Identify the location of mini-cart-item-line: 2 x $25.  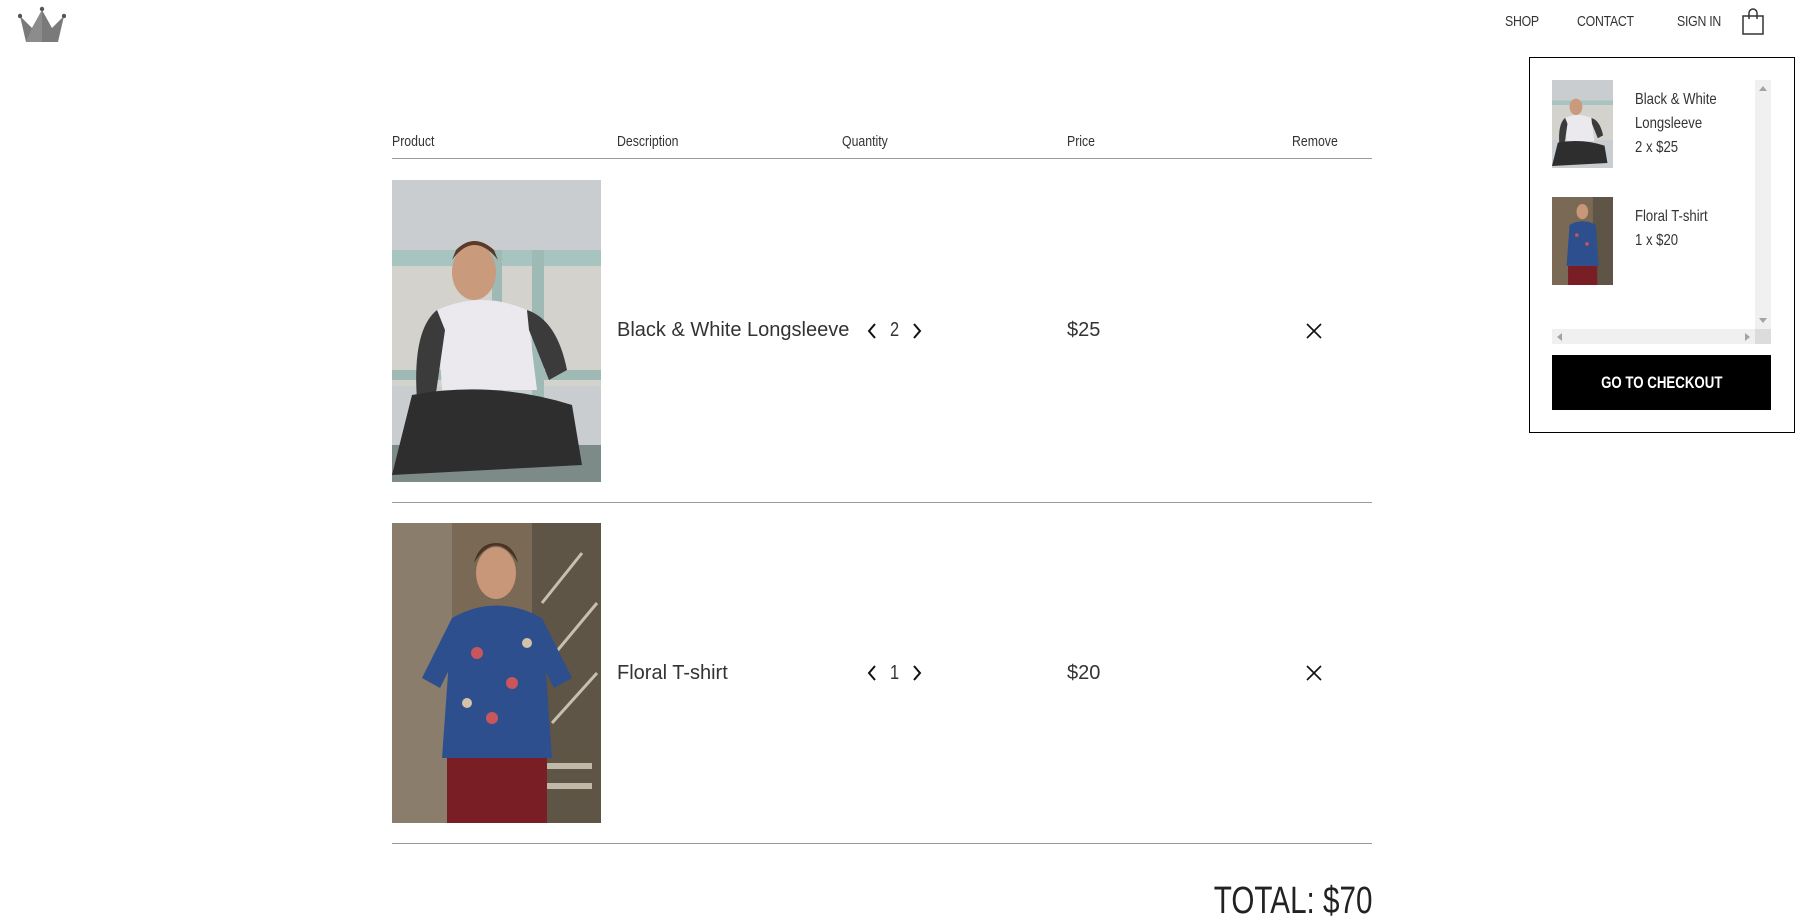
(1657, 147).